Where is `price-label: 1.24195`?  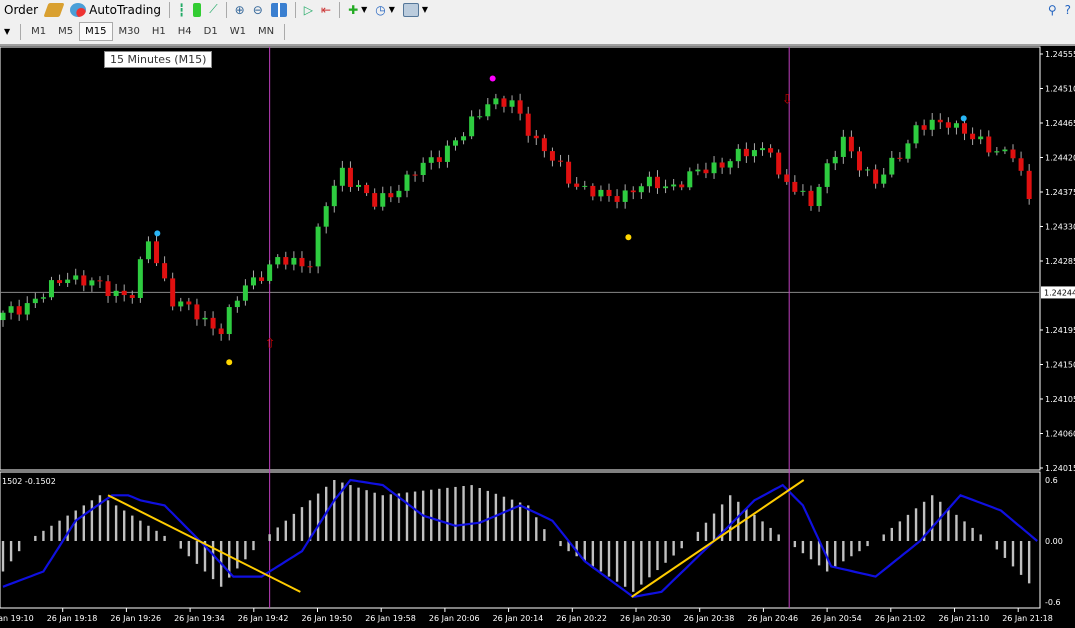 price-label: 1.24195 is located at coordinates (1060, 330).